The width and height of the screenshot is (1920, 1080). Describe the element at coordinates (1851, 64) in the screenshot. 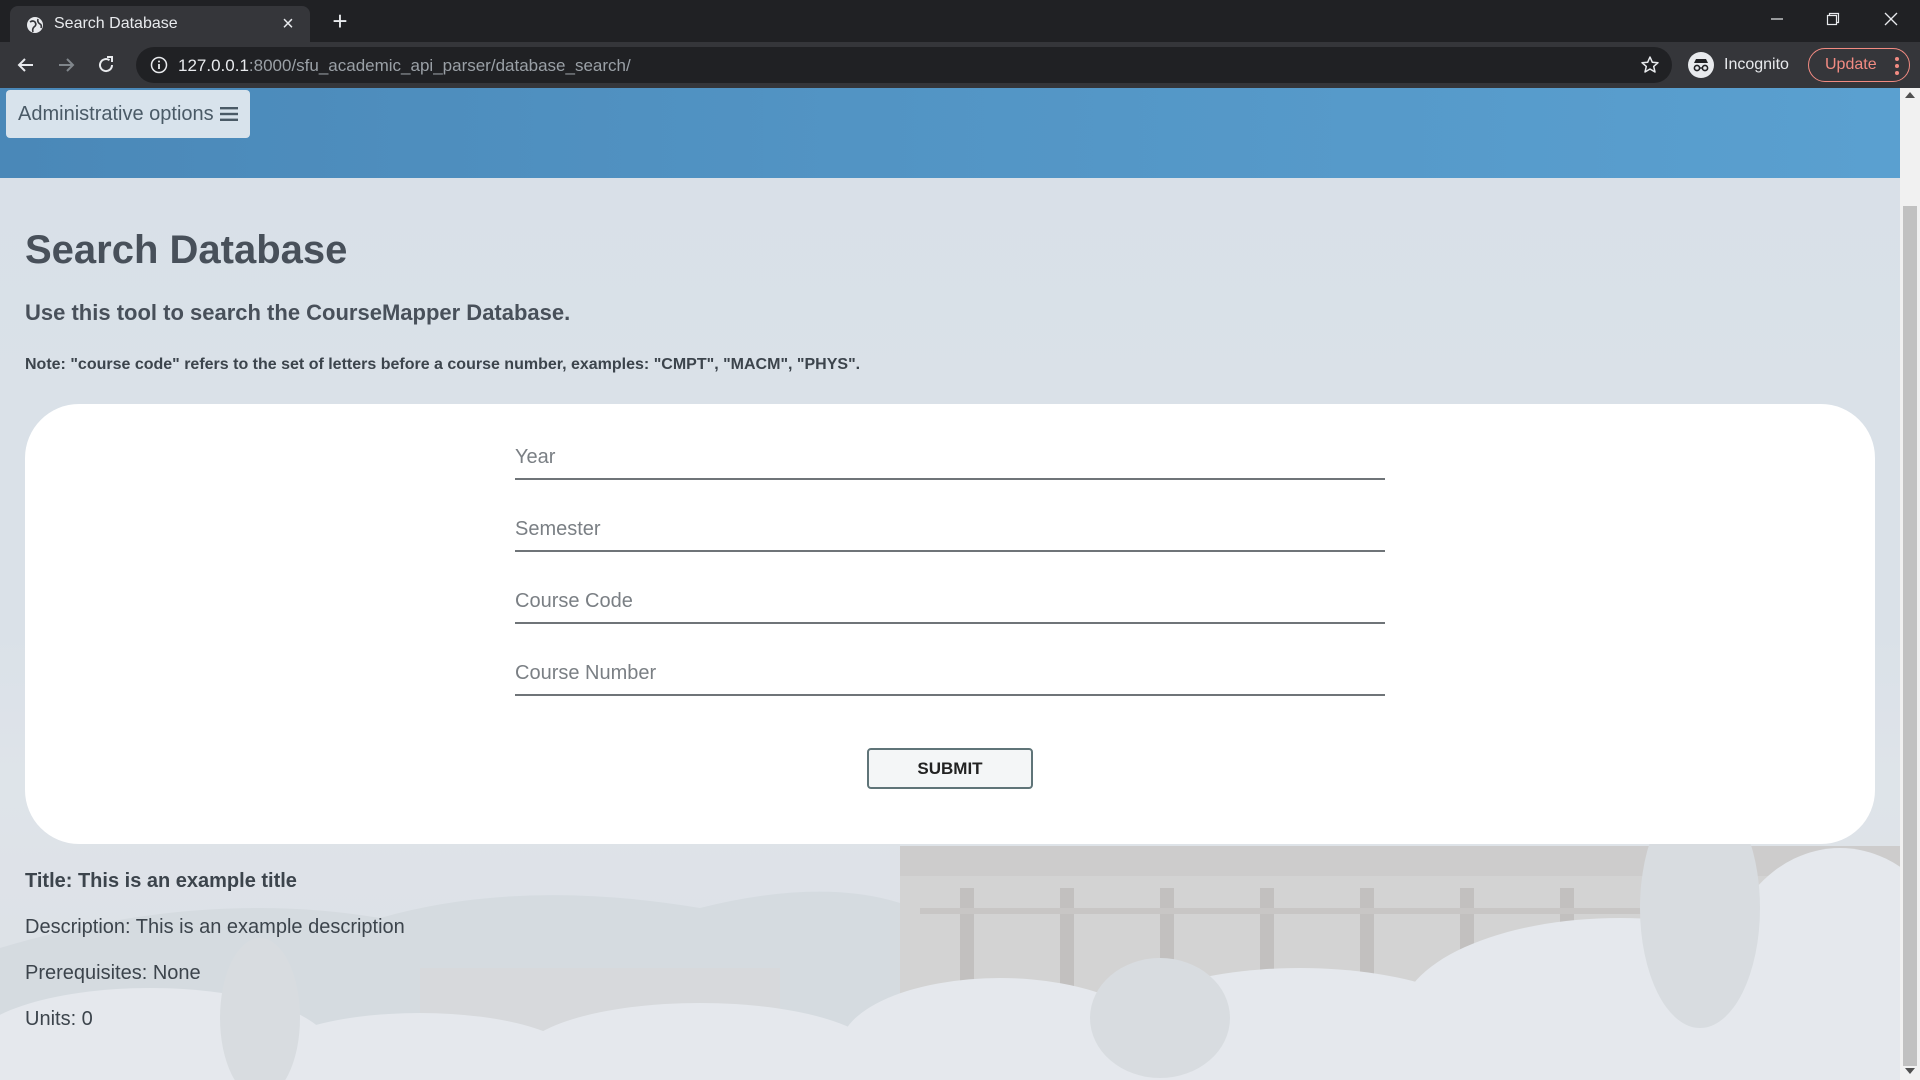

I see `update-label: Update` at that location.